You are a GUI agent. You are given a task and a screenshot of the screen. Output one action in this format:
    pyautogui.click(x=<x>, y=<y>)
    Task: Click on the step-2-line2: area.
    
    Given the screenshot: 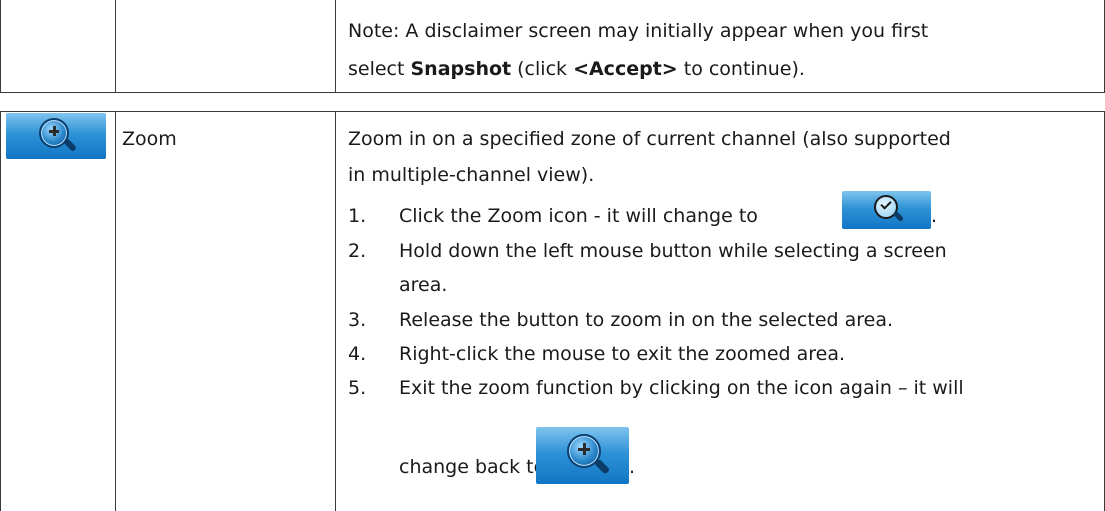 What is the action you would take?
    pyautogui.click(x=423, y=285)
    